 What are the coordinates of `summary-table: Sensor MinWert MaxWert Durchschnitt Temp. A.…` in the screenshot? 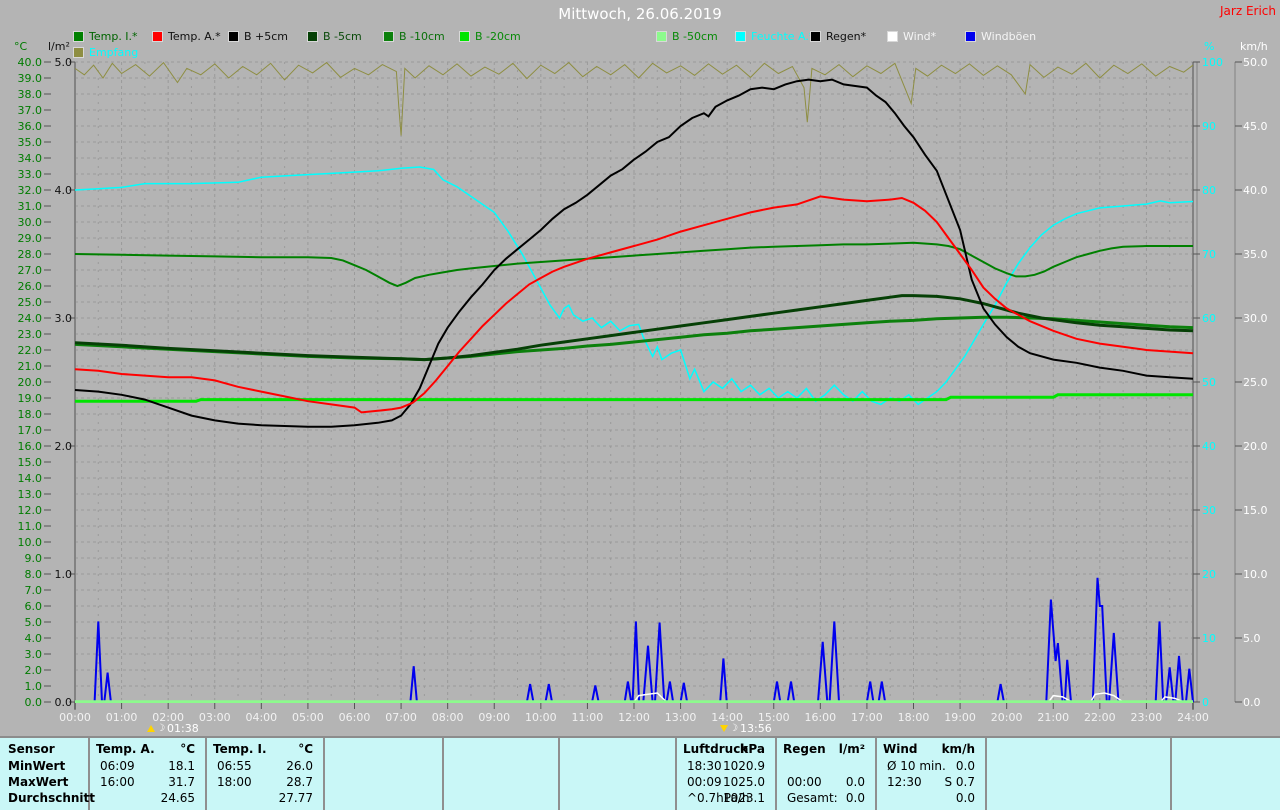 It's located at (640, 773).